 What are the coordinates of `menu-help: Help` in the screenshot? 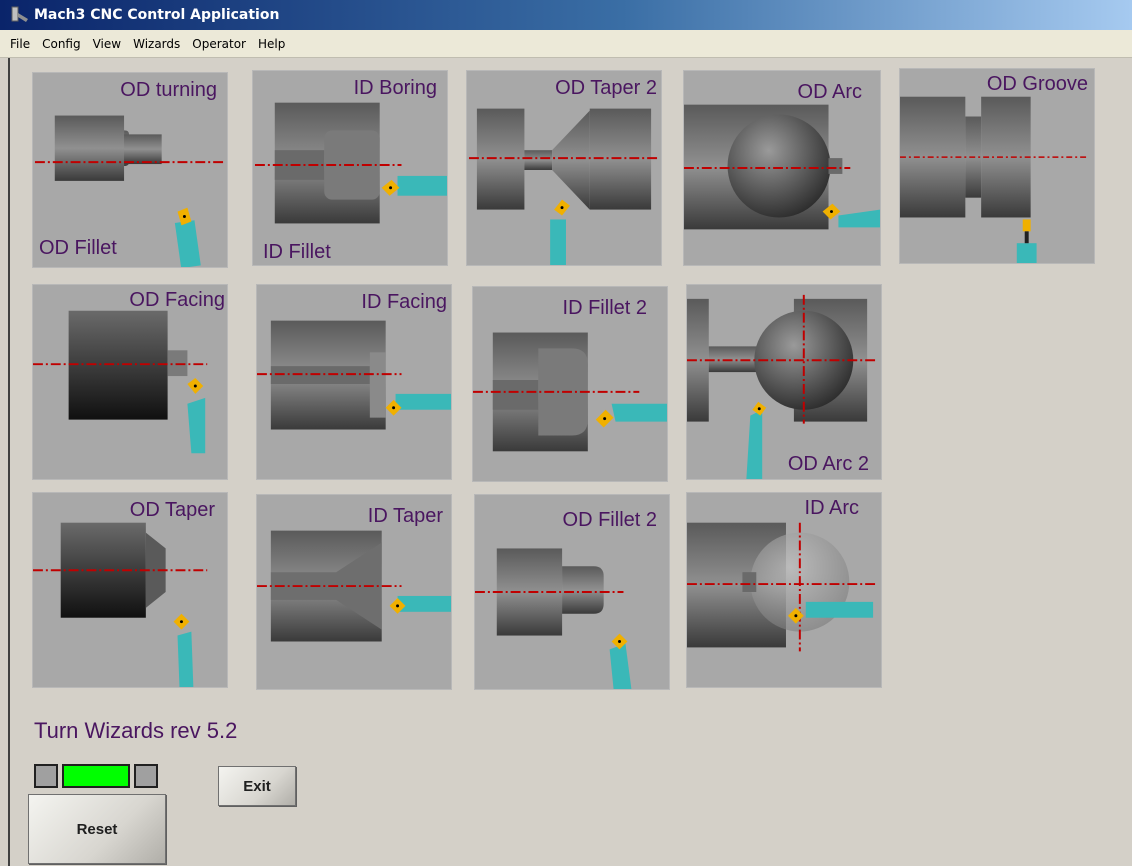 It's located at (271, 44).